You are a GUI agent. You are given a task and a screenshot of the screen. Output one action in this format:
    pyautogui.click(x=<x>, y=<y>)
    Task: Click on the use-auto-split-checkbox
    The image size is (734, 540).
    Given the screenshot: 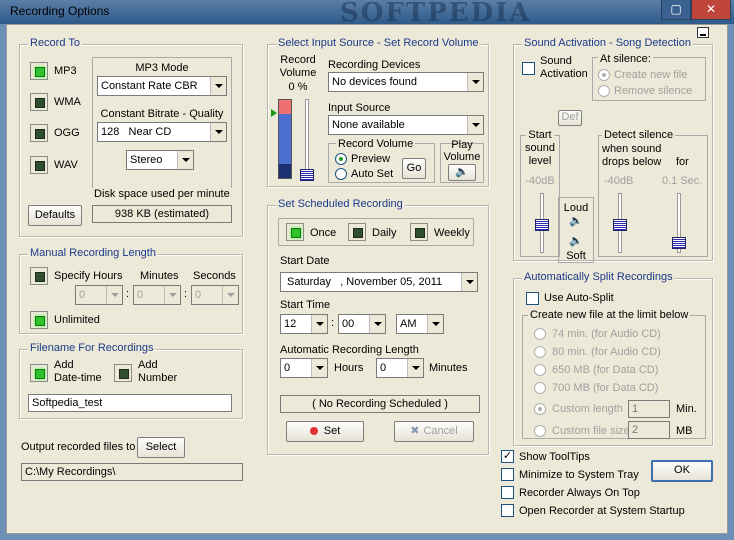 What is the action you would take?
    pyautogui.click(x=532, y=298)
    